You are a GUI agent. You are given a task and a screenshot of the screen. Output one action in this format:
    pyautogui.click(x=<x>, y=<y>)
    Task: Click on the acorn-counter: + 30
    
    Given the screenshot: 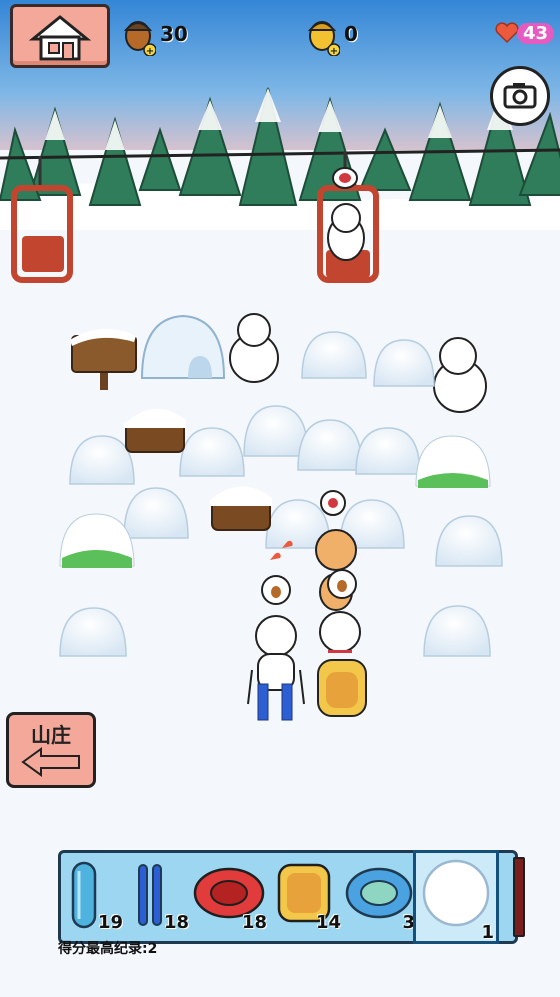 What is the action you would take?
    pyautogui.click(x=155, y=34)
    